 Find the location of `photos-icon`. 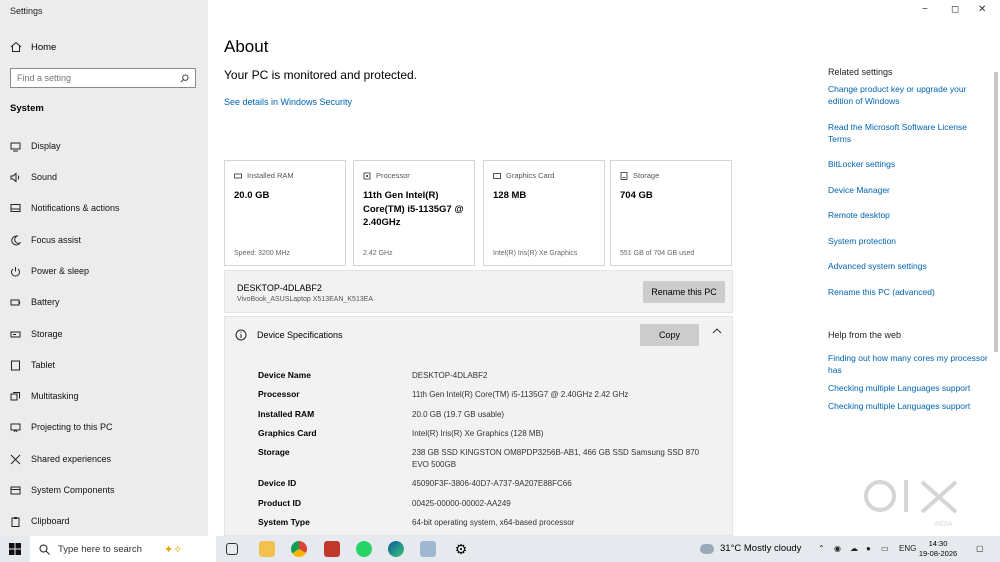

photos-icon is located at coordinates (428, 549).